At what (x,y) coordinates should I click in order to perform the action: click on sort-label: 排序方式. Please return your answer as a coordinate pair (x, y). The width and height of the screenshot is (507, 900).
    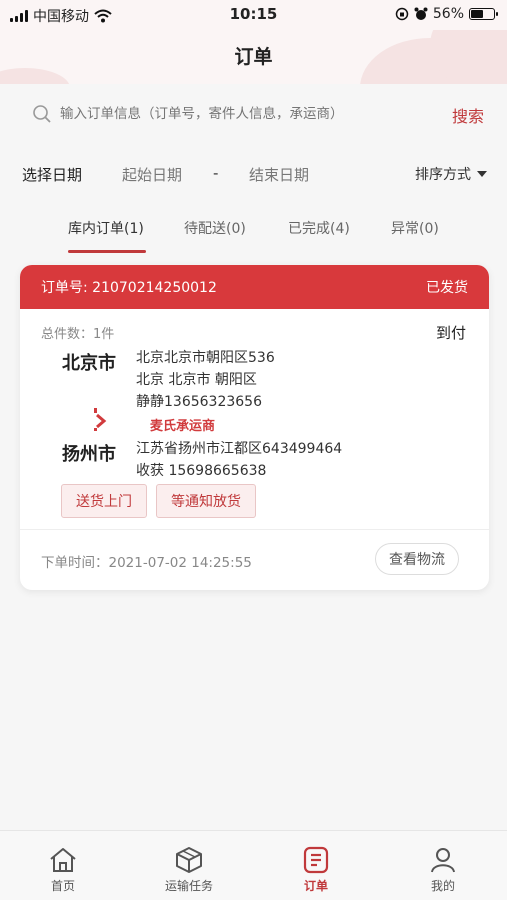
    Looking at the image, I should click on (443, 175).